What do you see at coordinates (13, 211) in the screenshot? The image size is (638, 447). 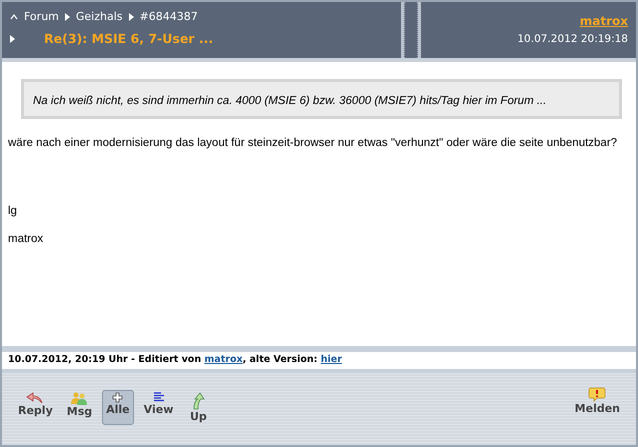 I see `post-paragraph: lg` at bounding box center [13, 211].